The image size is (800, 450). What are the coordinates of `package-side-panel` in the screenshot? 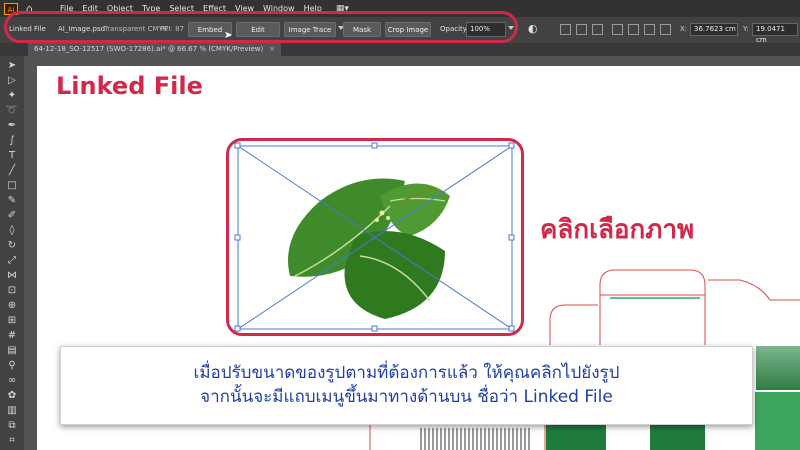 It's located at (777, 421).